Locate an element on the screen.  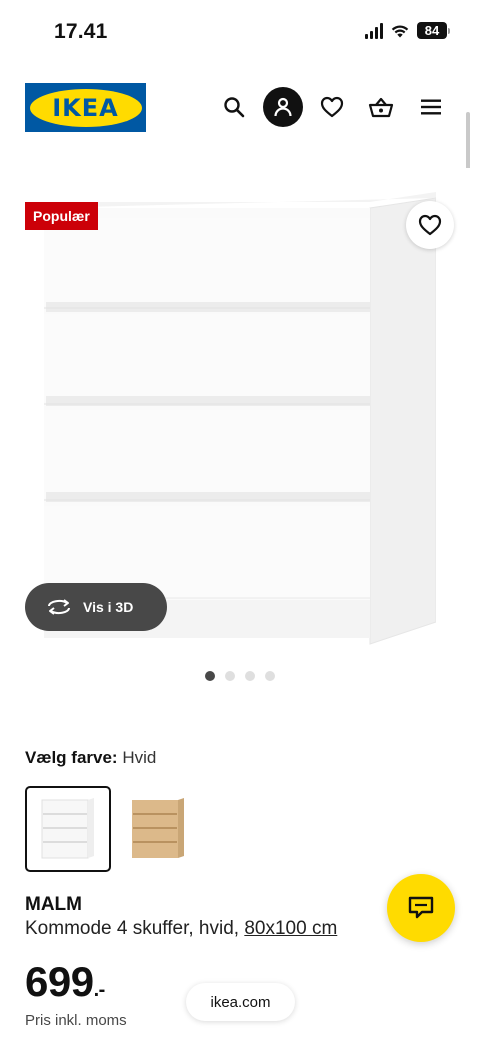
view-in-3d-label: Vis i 3D is located at coordinates (108, 607).